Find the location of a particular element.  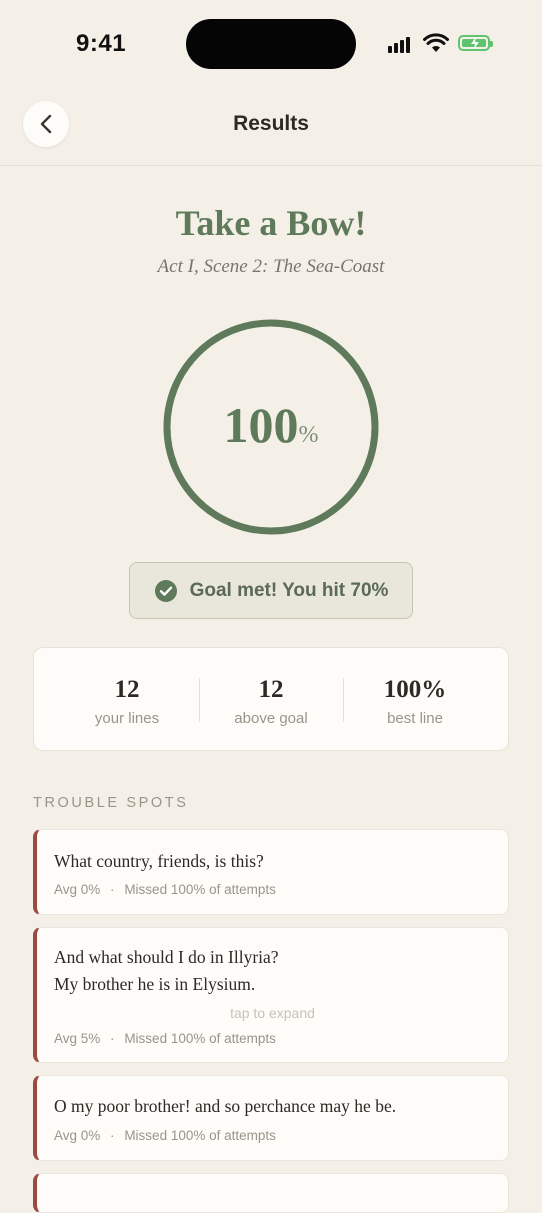

nav-bar: Results is located at coordinates (271, 127).